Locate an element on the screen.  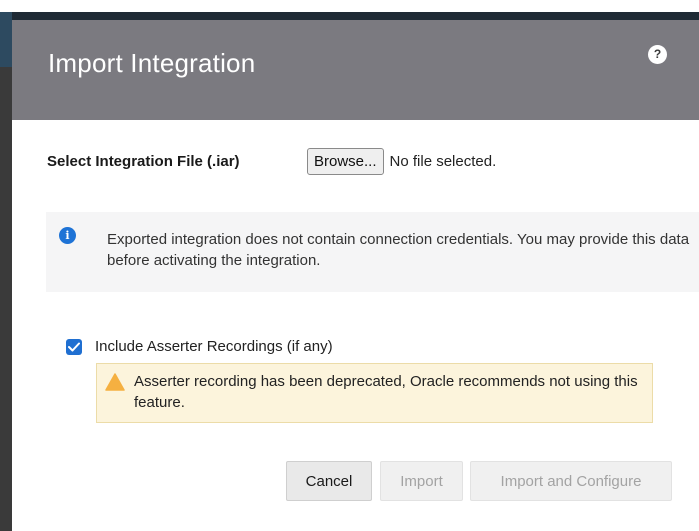
import-button: Import is located at coordinates (421, 481).